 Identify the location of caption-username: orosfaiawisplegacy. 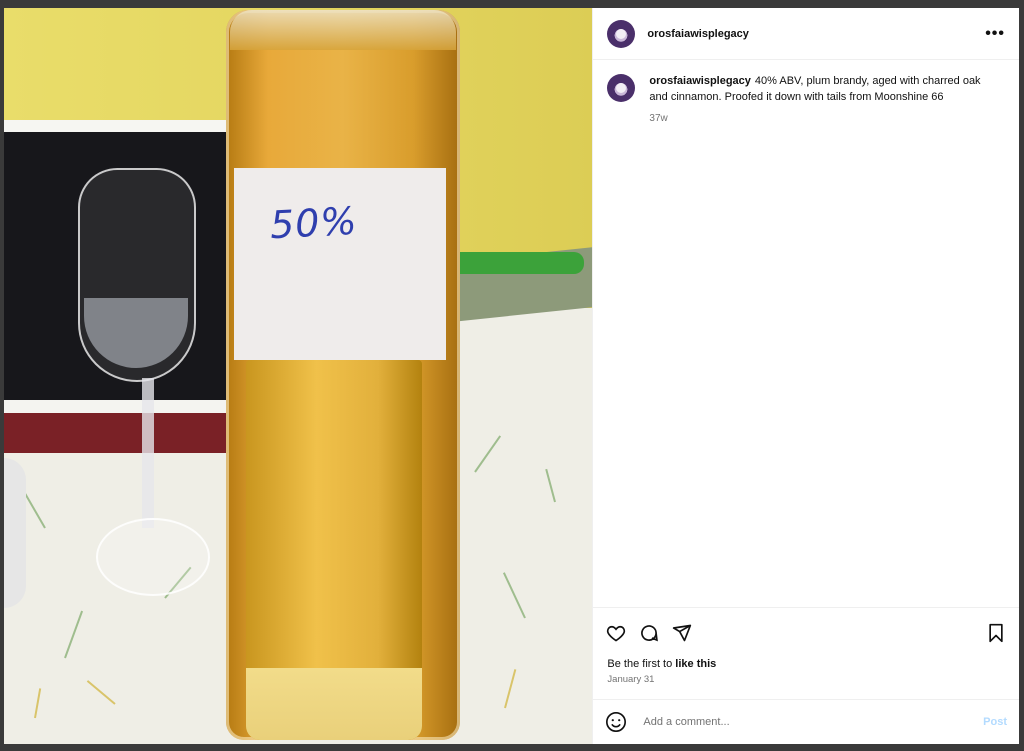
(700, 81).